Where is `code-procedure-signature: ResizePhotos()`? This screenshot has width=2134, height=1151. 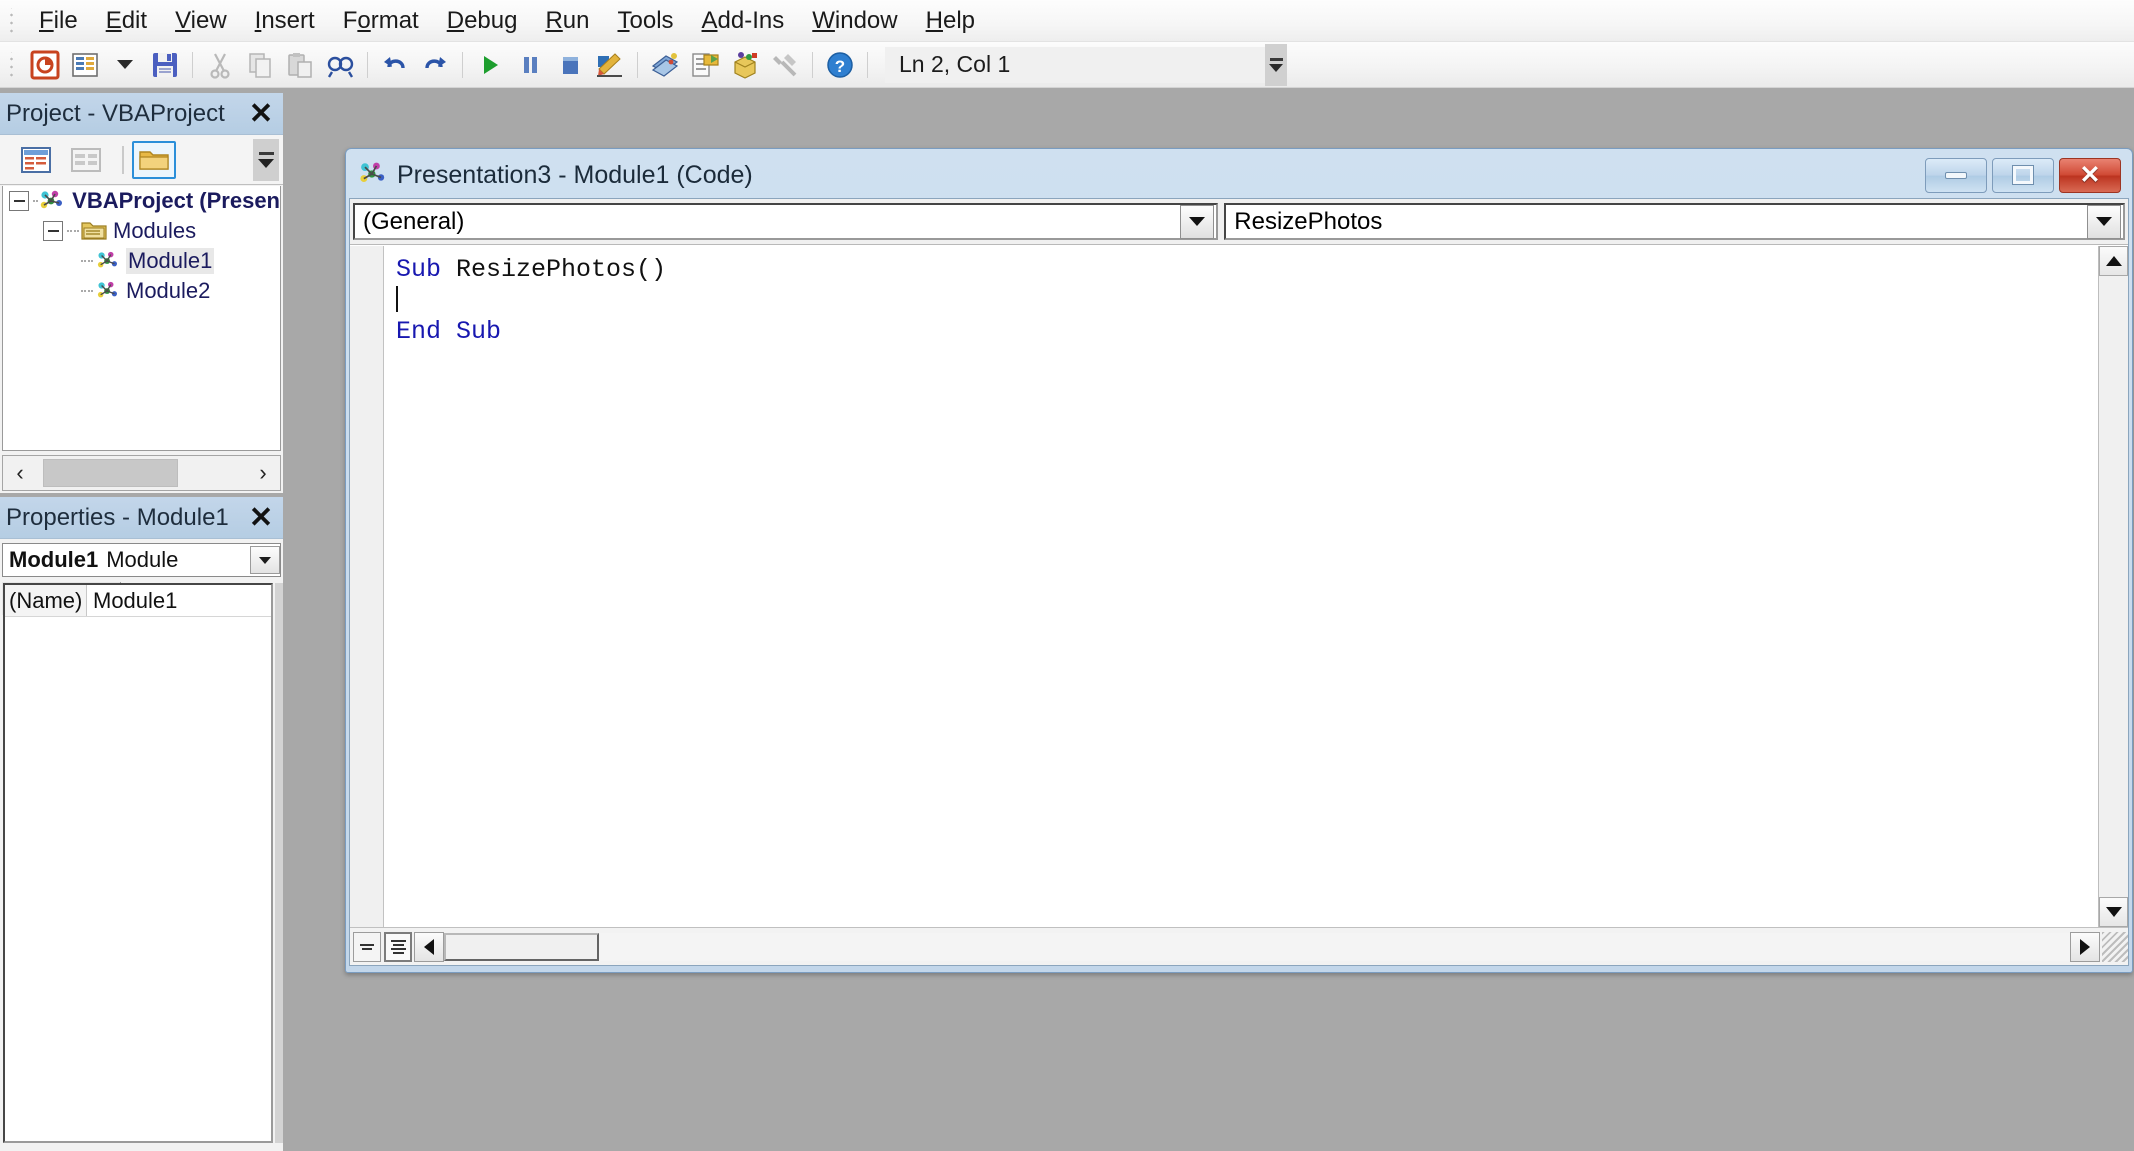
code-procedure-signature: ResizePhotos() is located at coordinates (561, 269).